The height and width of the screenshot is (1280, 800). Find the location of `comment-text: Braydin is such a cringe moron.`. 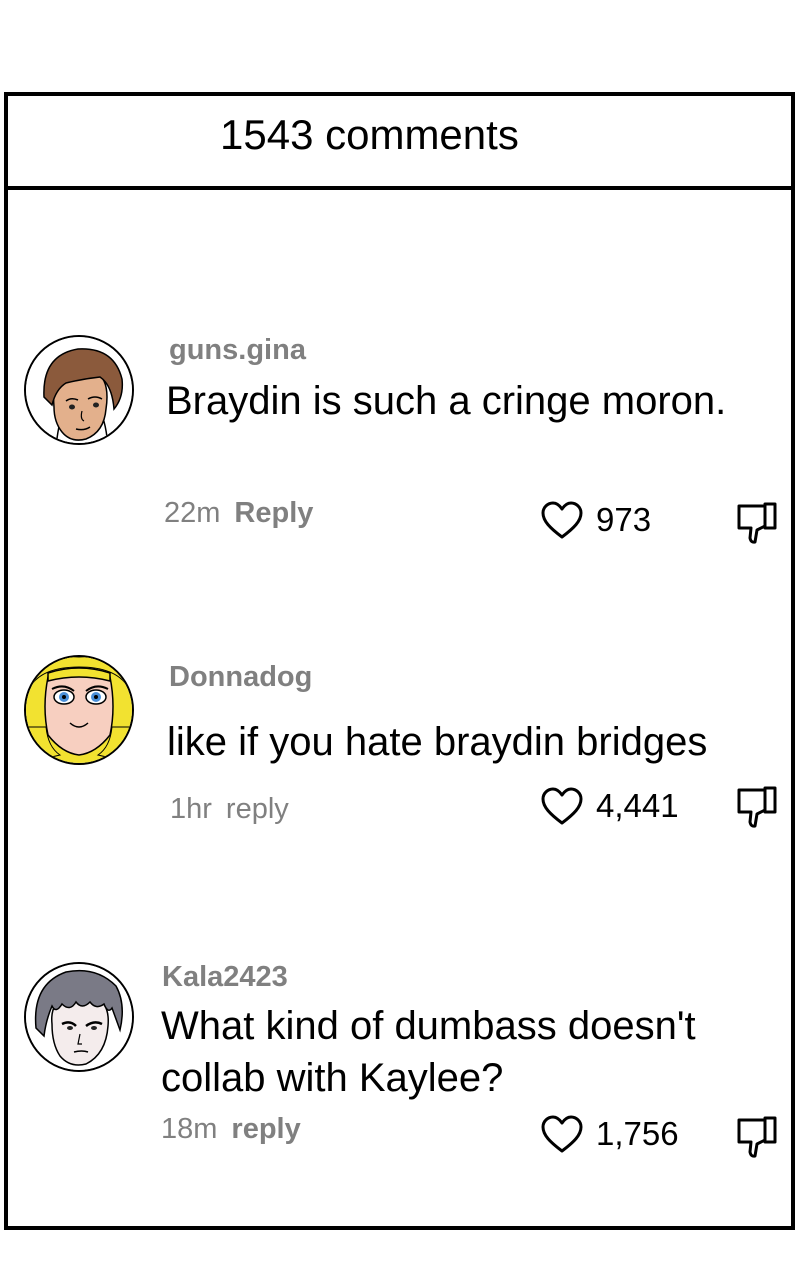

comment-text: Braydin is such a cringe moron. is located at coordinates (446, 401).